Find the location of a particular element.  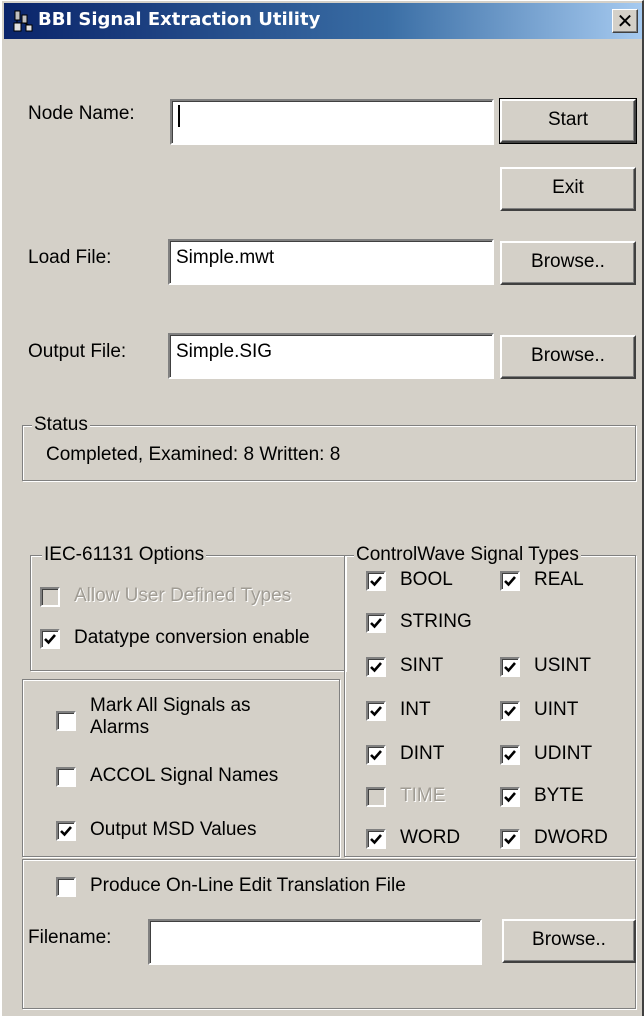

real-checkbox is located at coordinates (510, 581).